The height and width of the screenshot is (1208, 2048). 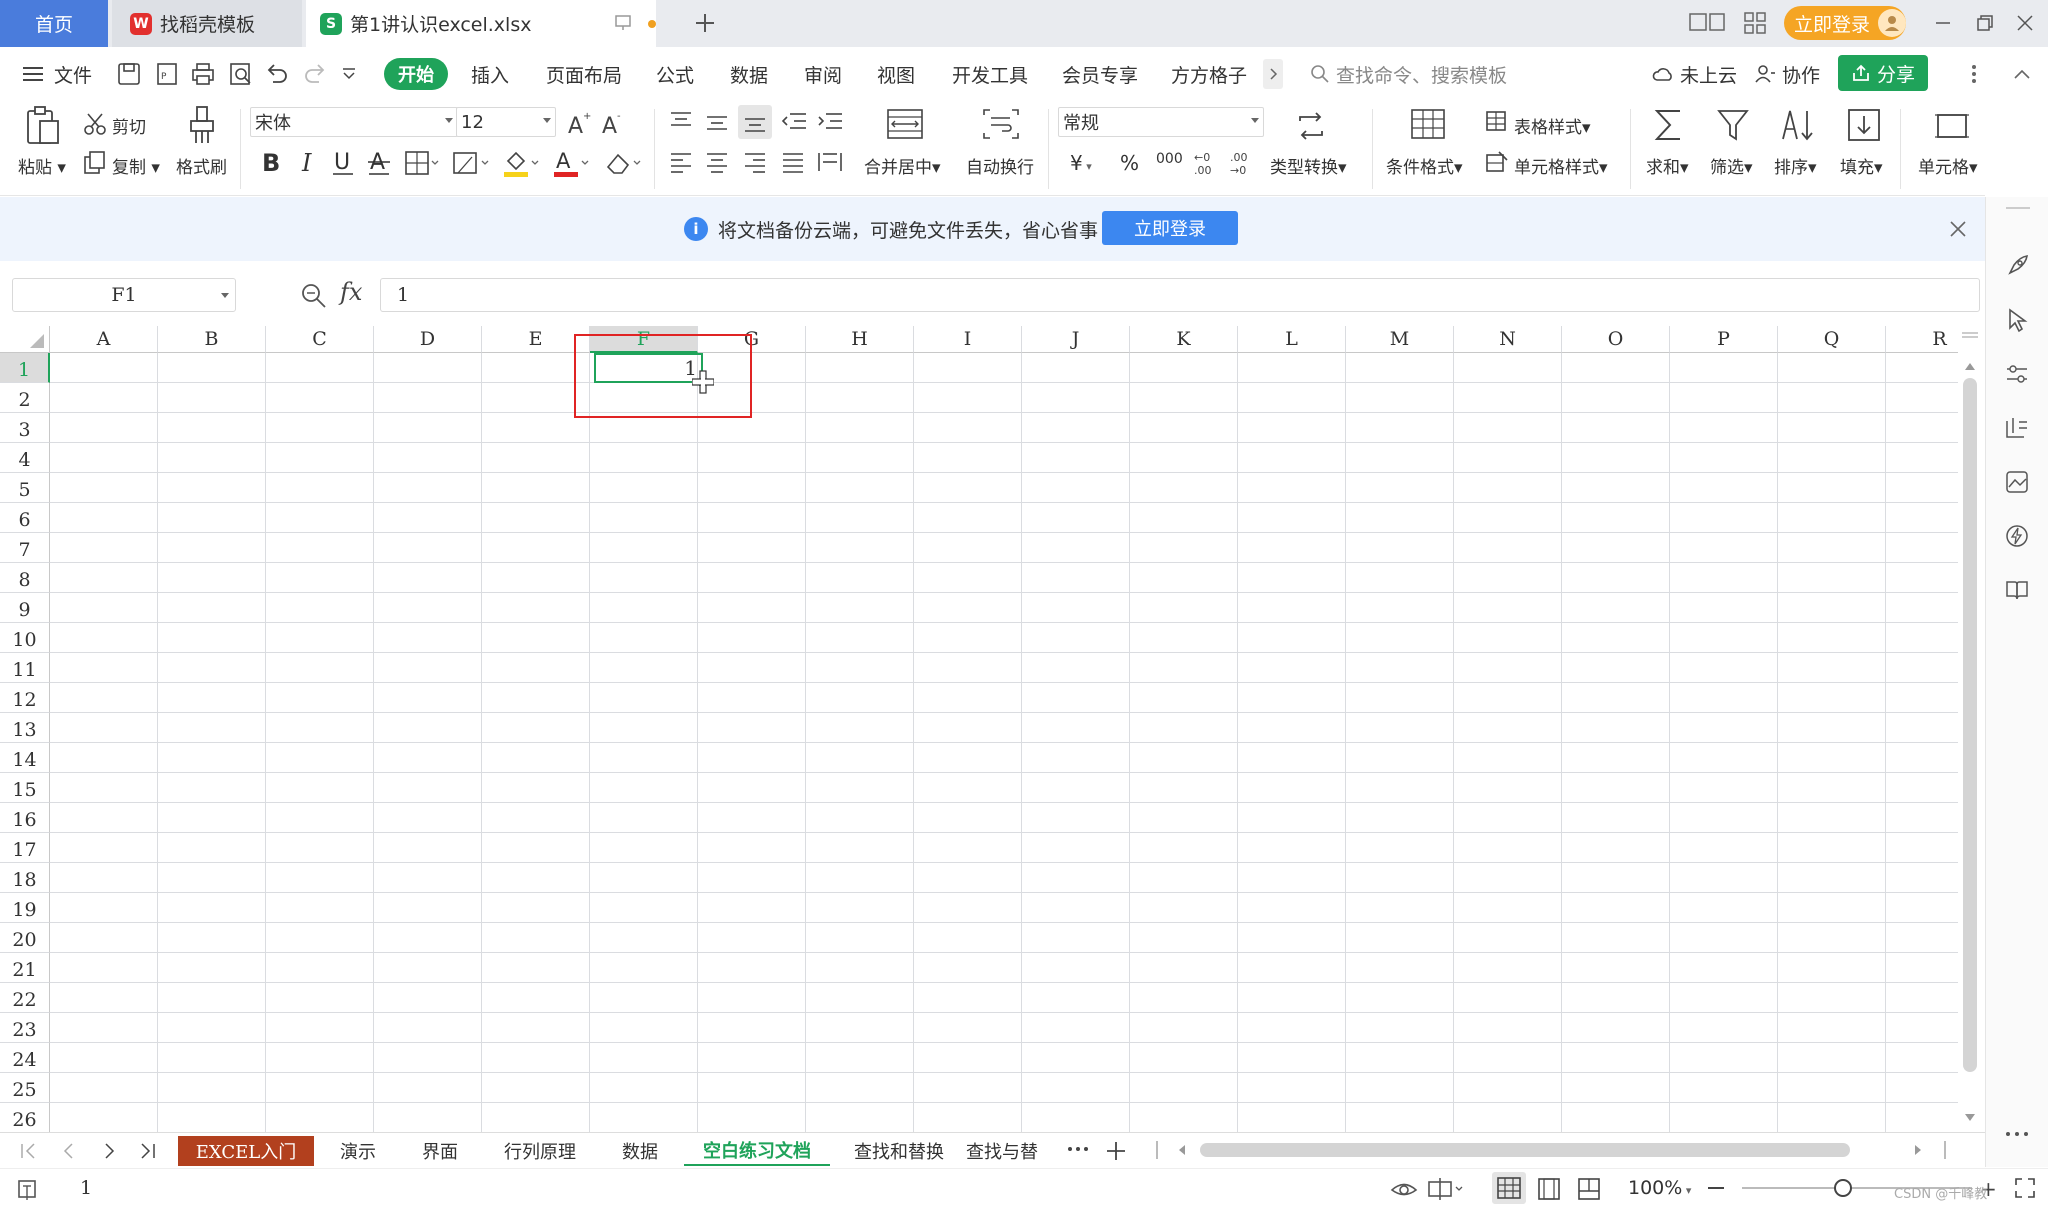 What do you see at coordinates (1787, 74) in the screenshot?
I see `collab-button: 协作` at bounding box center [1787, 74].